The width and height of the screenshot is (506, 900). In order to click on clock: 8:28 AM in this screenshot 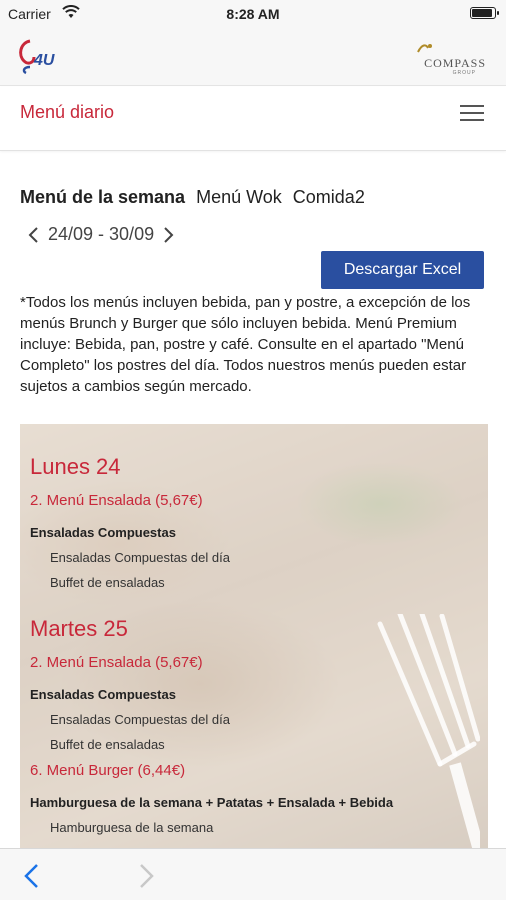, I will do `click(253, 14)`.